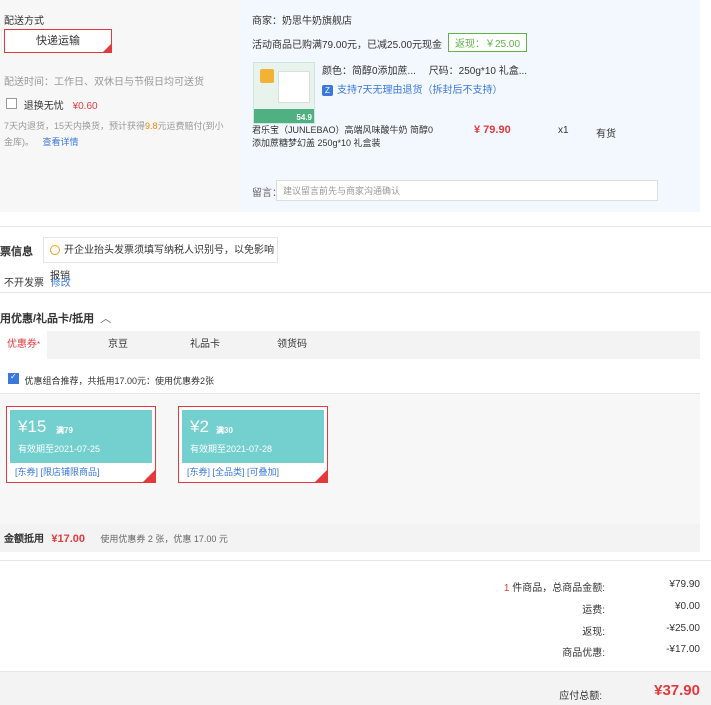  What do you see at coordinates (24, 21) in the screenshot?
I see `shipping-title: 配送方式` at bounding box center [24, 21].